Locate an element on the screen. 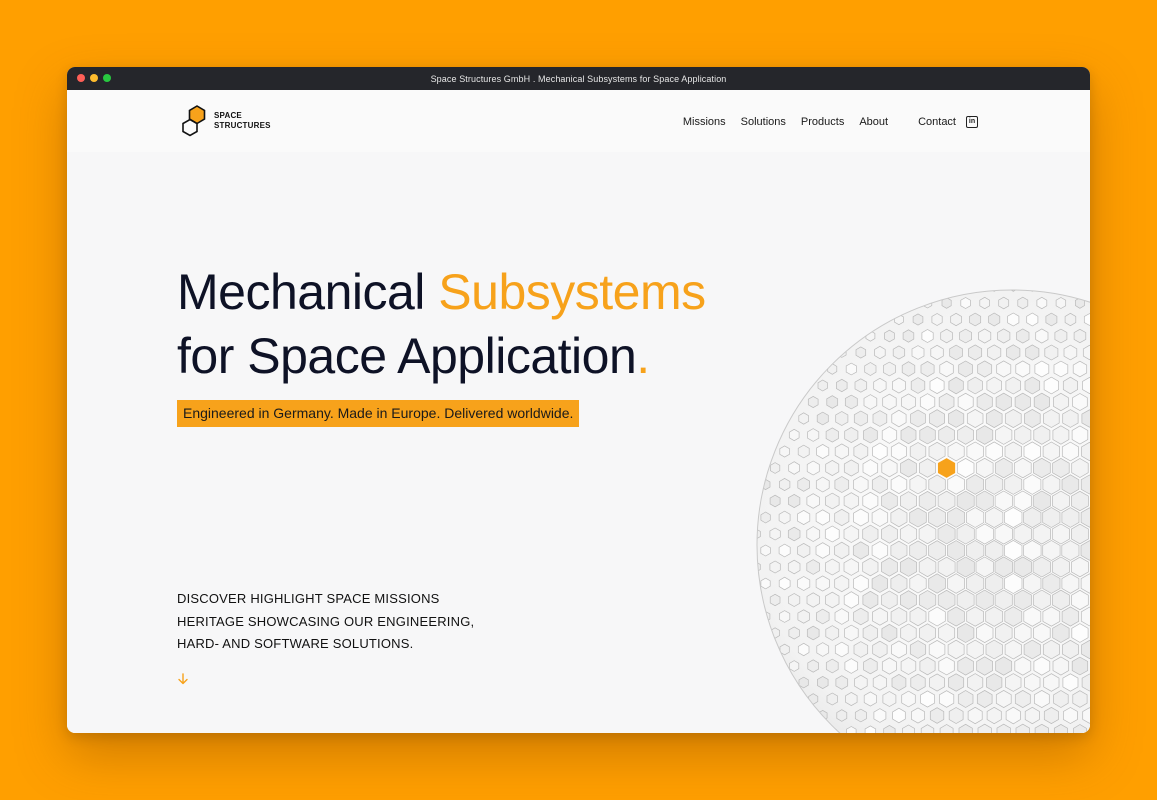 The width and height of the screenshot is (1157, 800). site-logo: SPACE STRUCTURES is located at coordinates (226, 121).